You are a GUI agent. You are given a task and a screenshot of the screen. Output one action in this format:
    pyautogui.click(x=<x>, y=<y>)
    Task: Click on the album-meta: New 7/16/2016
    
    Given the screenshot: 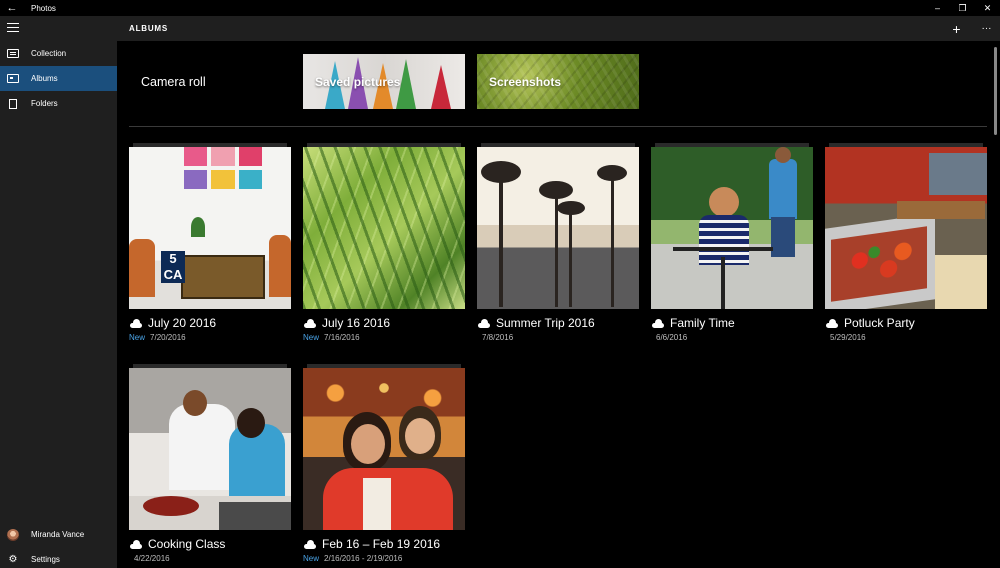 What is the action you would take?
    pyautogui.click(x=331, y=337)
    